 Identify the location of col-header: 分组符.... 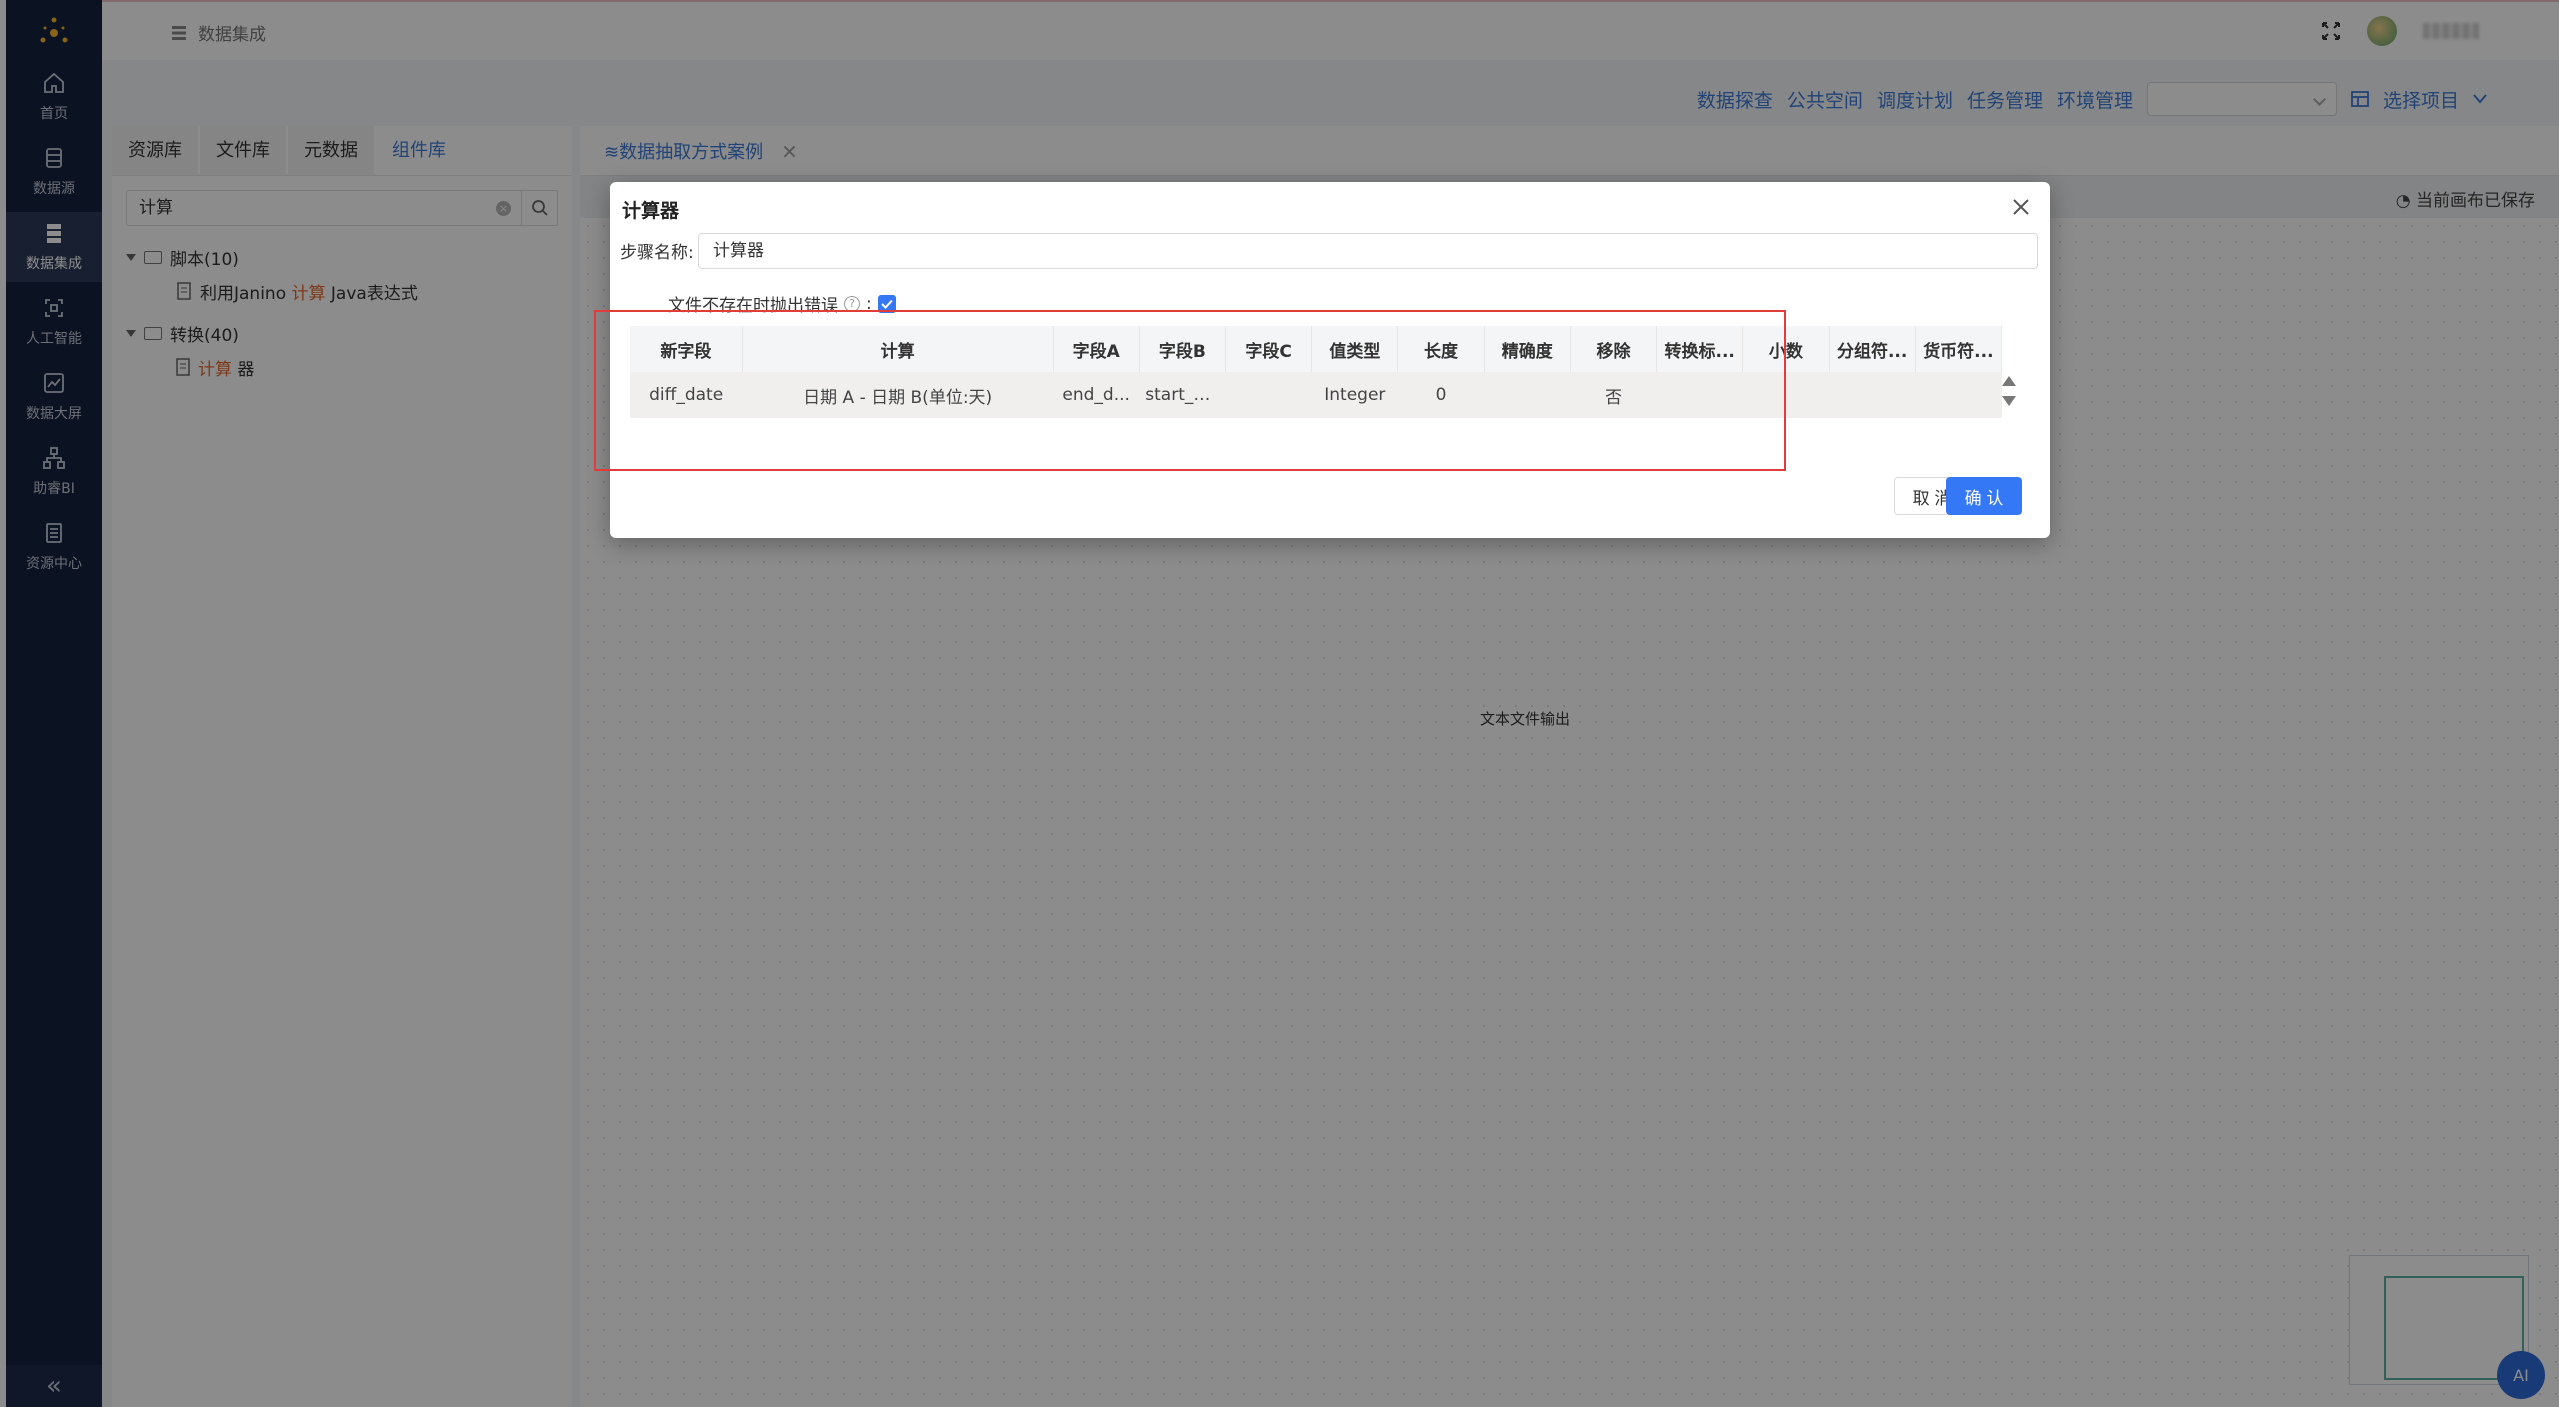
(1872, 349).